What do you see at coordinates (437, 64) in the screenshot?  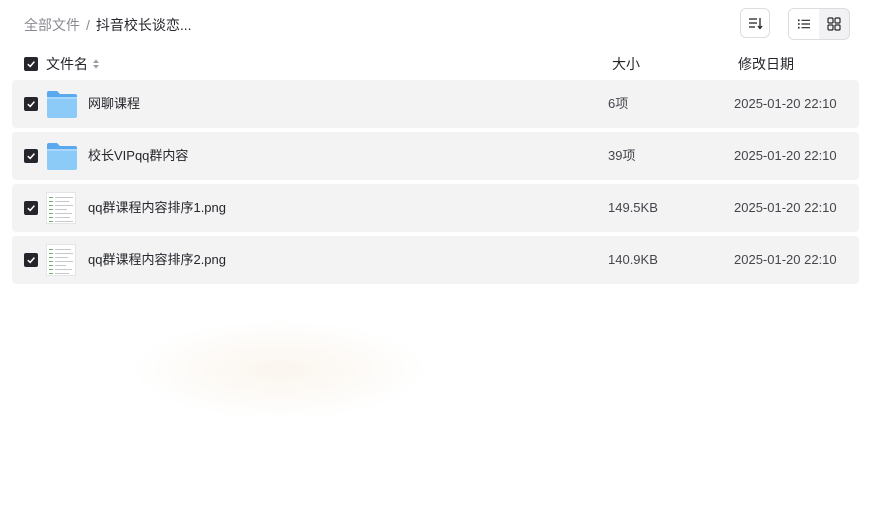 I see `list-header: 文件名 大小 修改日期` at bounding box center [437, 64].